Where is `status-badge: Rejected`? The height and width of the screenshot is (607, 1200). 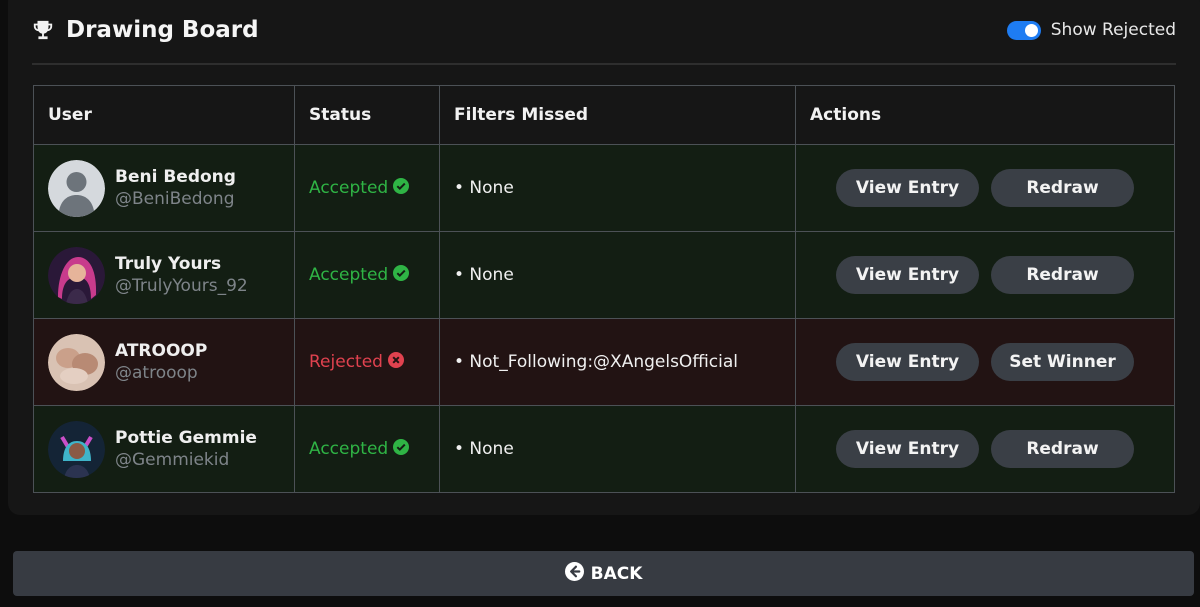 status-badge: Rejected is located at coordinates (374, 362).